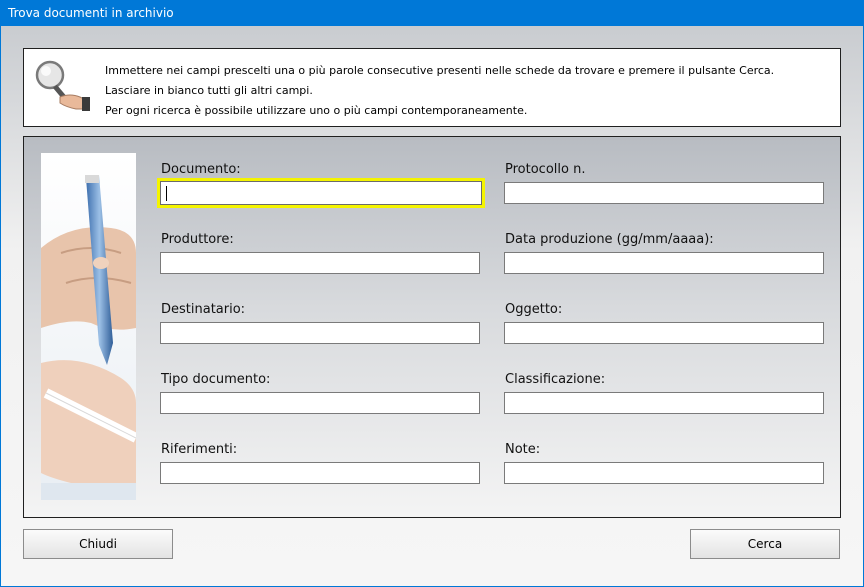 Image resolution: width=864 pixels, height=587 pixels. Describe the element at coordinates (534, 309) in the screenshot. I see `label-oggetto: Oggetto:` at that location.